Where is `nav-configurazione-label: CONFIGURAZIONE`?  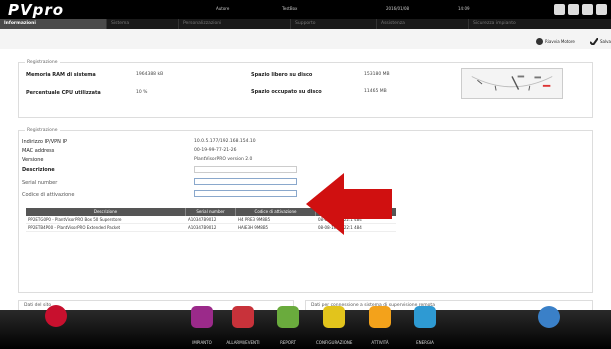 nav-configurazione-label: CONFIGURAZIONE is located at coordinates (334, 342).